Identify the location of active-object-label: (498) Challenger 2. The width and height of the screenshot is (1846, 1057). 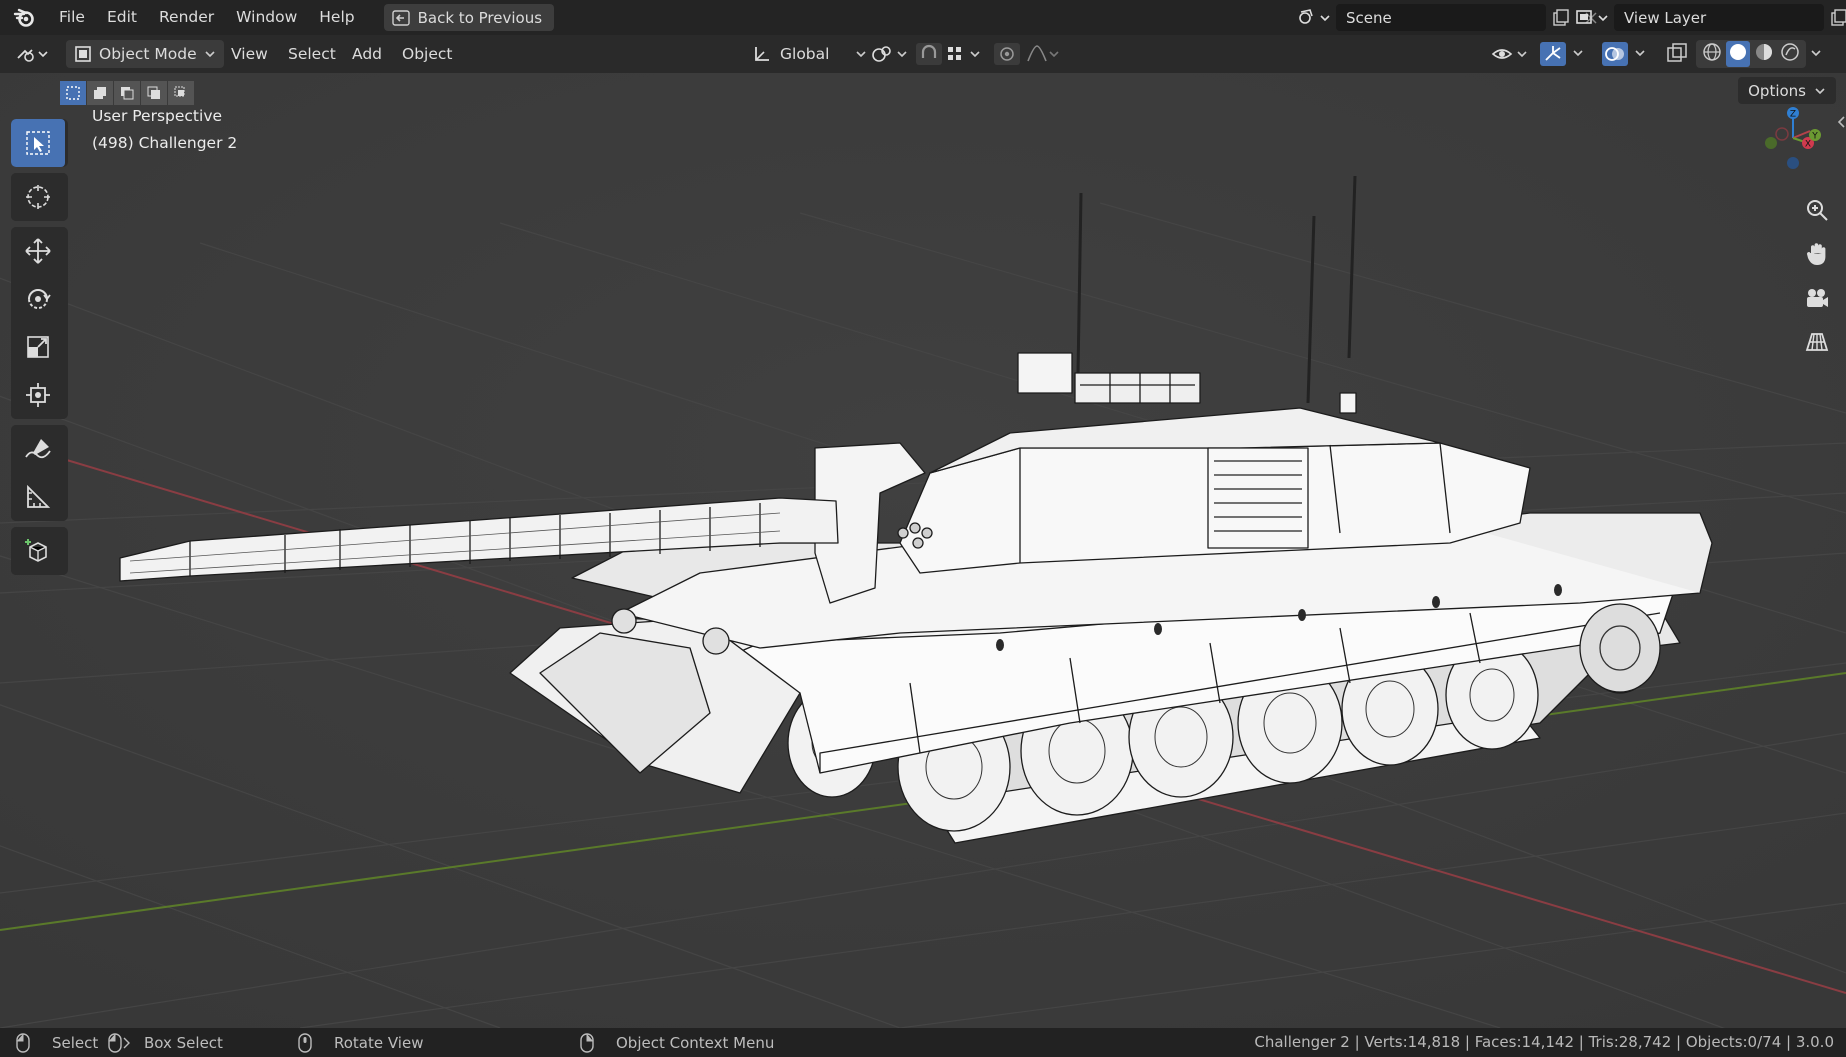
(165, 143).